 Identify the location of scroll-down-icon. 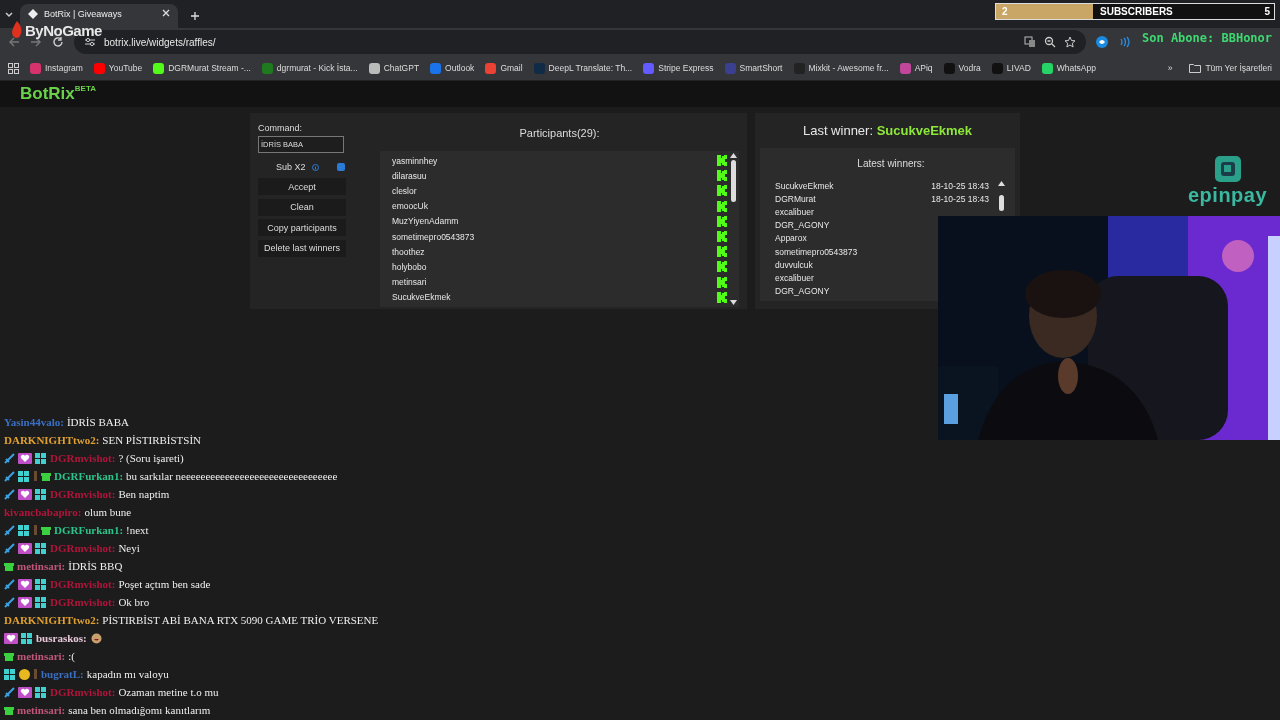
(733, 302).